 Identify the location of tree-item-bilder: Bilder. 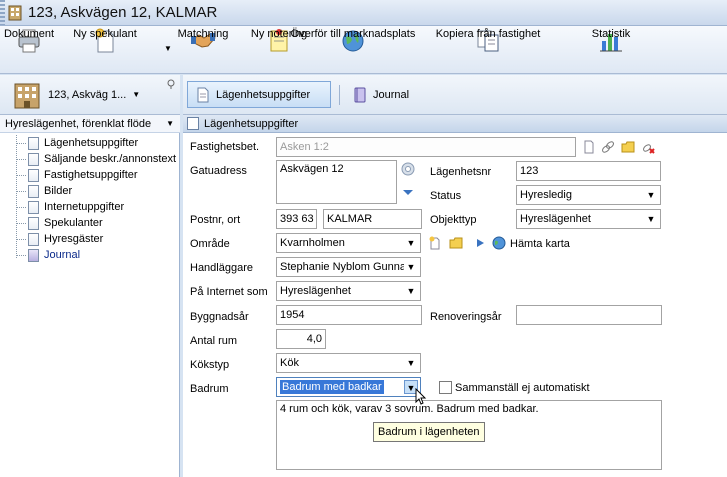
(90, 191).